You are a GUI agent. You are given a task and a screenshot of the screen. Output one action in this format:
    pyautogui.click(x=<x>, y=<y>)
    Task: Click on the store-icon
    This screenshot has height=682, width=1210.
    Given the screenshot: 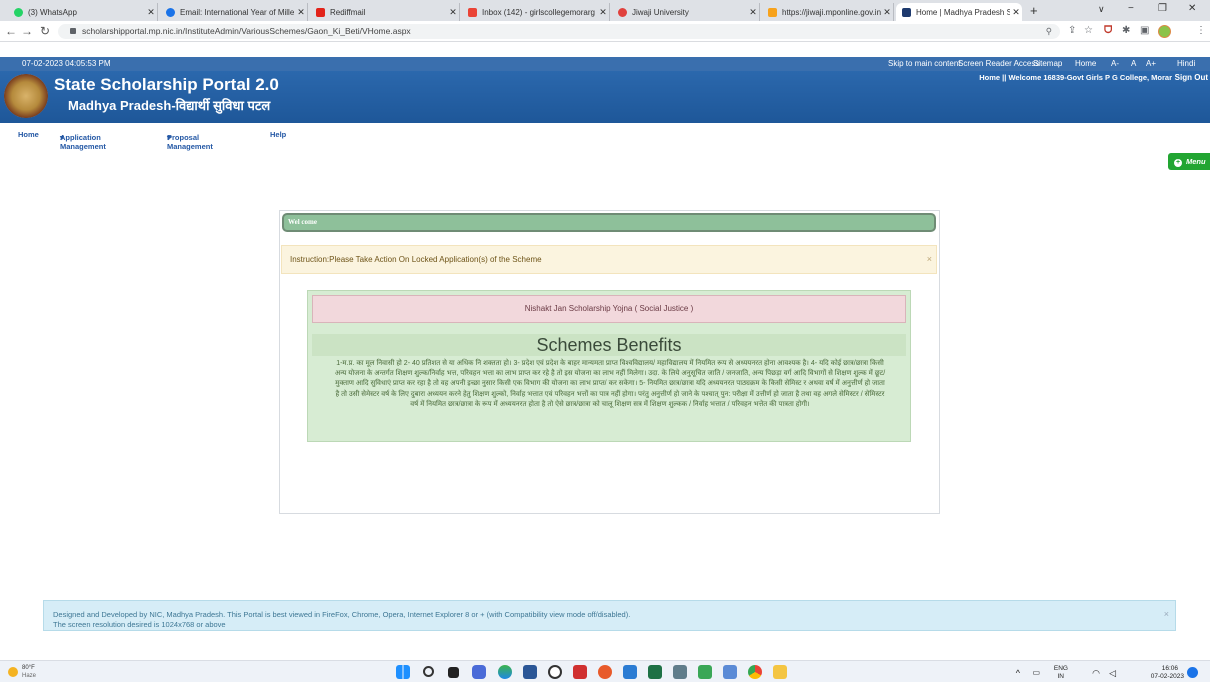 What is the action you would take?
    pyautogui.click(x=530, y=672)
    